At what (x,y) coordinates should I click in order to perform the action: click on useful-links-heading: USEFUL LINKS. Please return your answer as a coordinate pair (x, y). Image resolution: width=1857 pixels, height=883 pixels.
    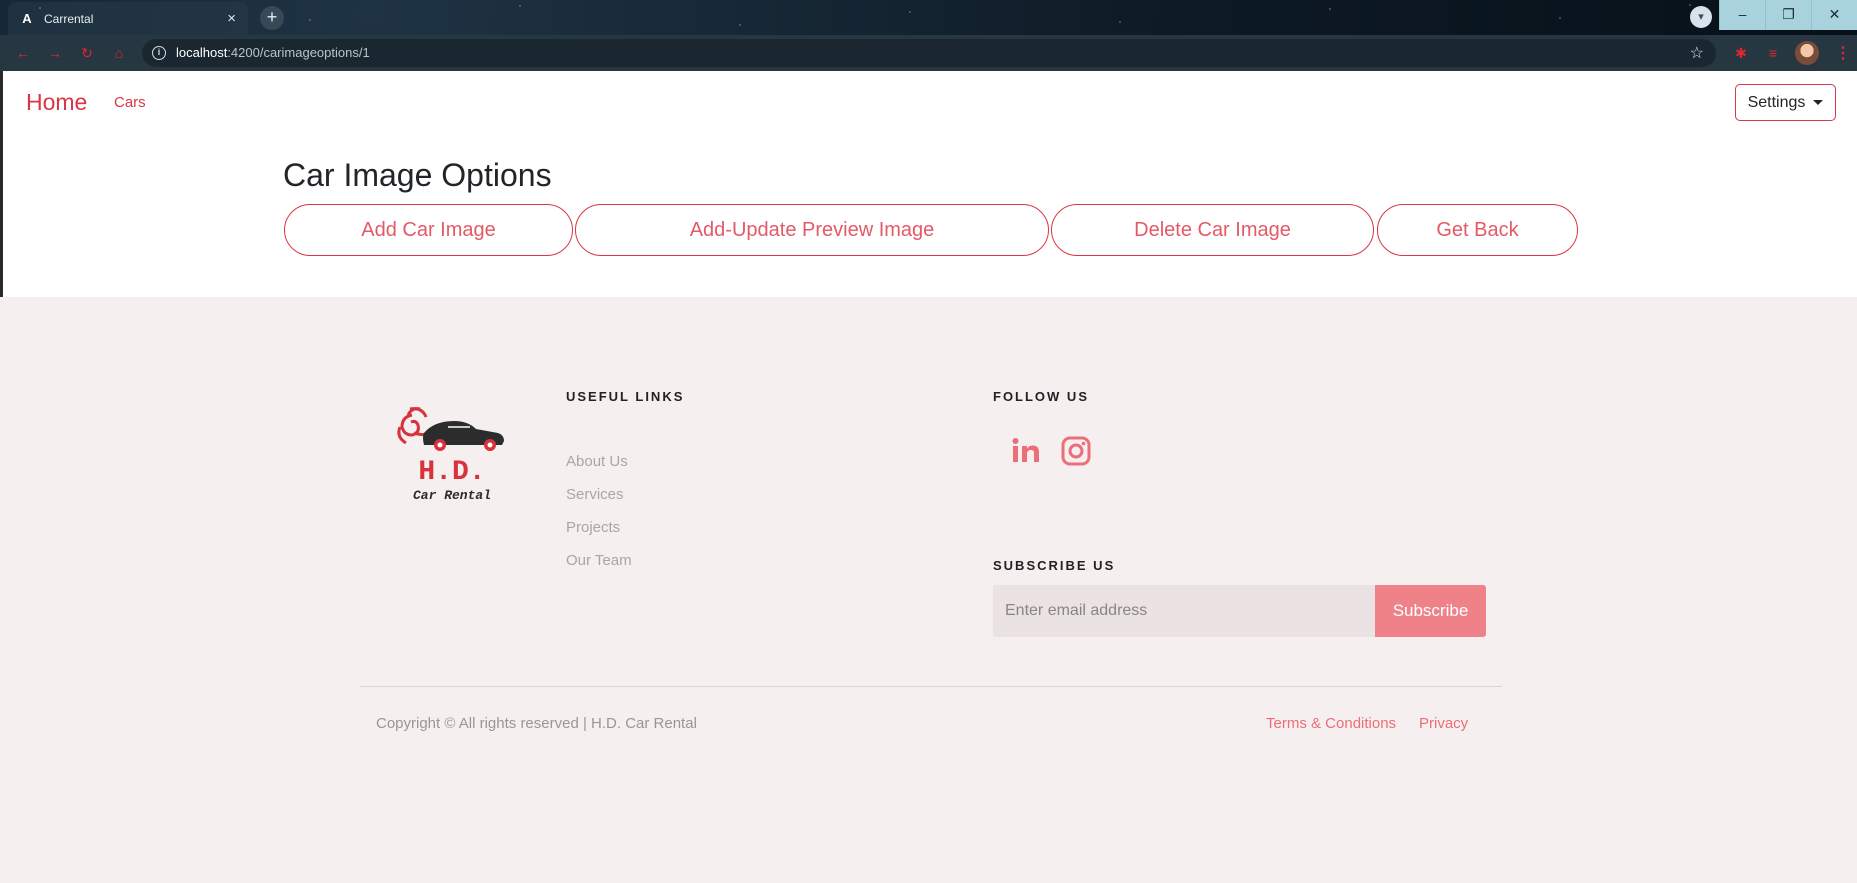
    Looking at the image, I should click on (625, 396).